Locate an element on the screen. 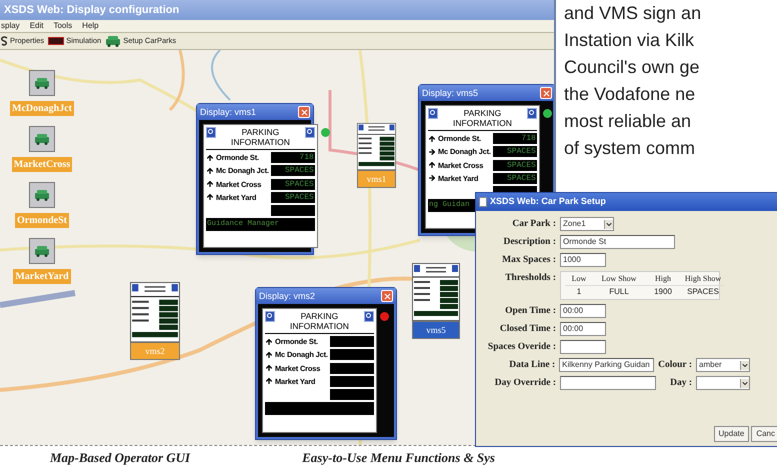  table-cell: 1 is located at coordinates (579, 291).